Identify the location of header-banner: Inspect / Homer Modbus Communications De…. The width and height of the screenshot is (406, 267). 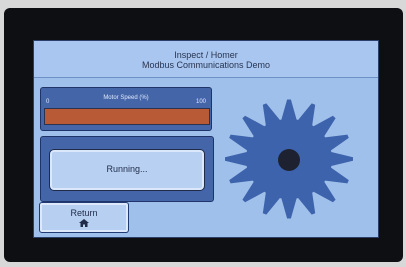
(206, 59).